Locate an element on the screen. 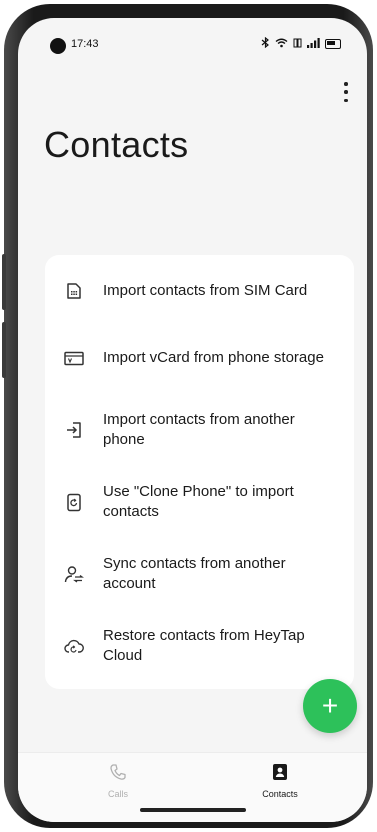  import-option-another-phone: Import contacts from another phone is located at coordinates (199, 430).